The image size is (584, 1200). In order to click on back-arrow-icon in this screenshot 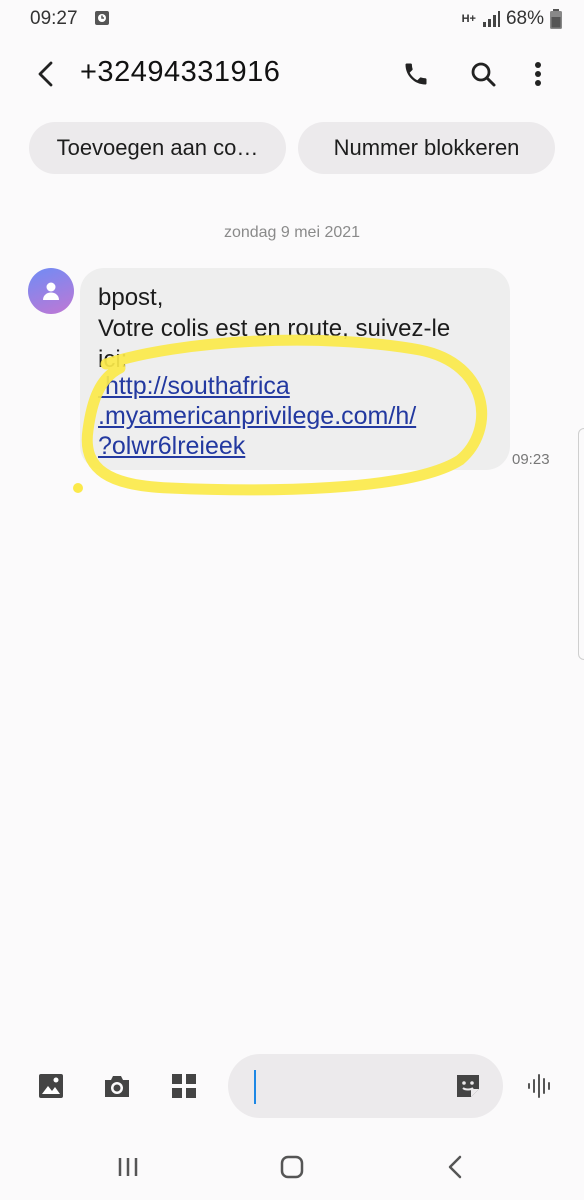, I will do `click(45, 74)`.